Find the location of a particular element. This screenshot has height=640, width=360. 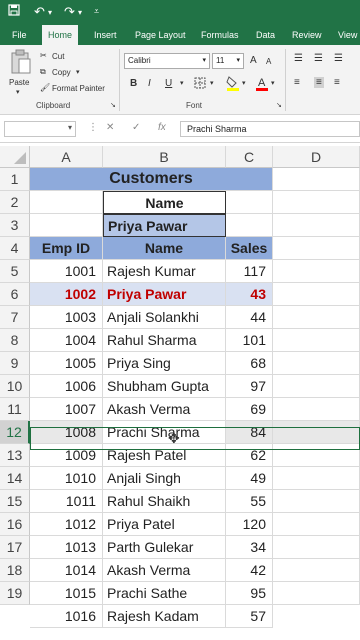

row-header-11: 11 is located at coordinates (15, 409).